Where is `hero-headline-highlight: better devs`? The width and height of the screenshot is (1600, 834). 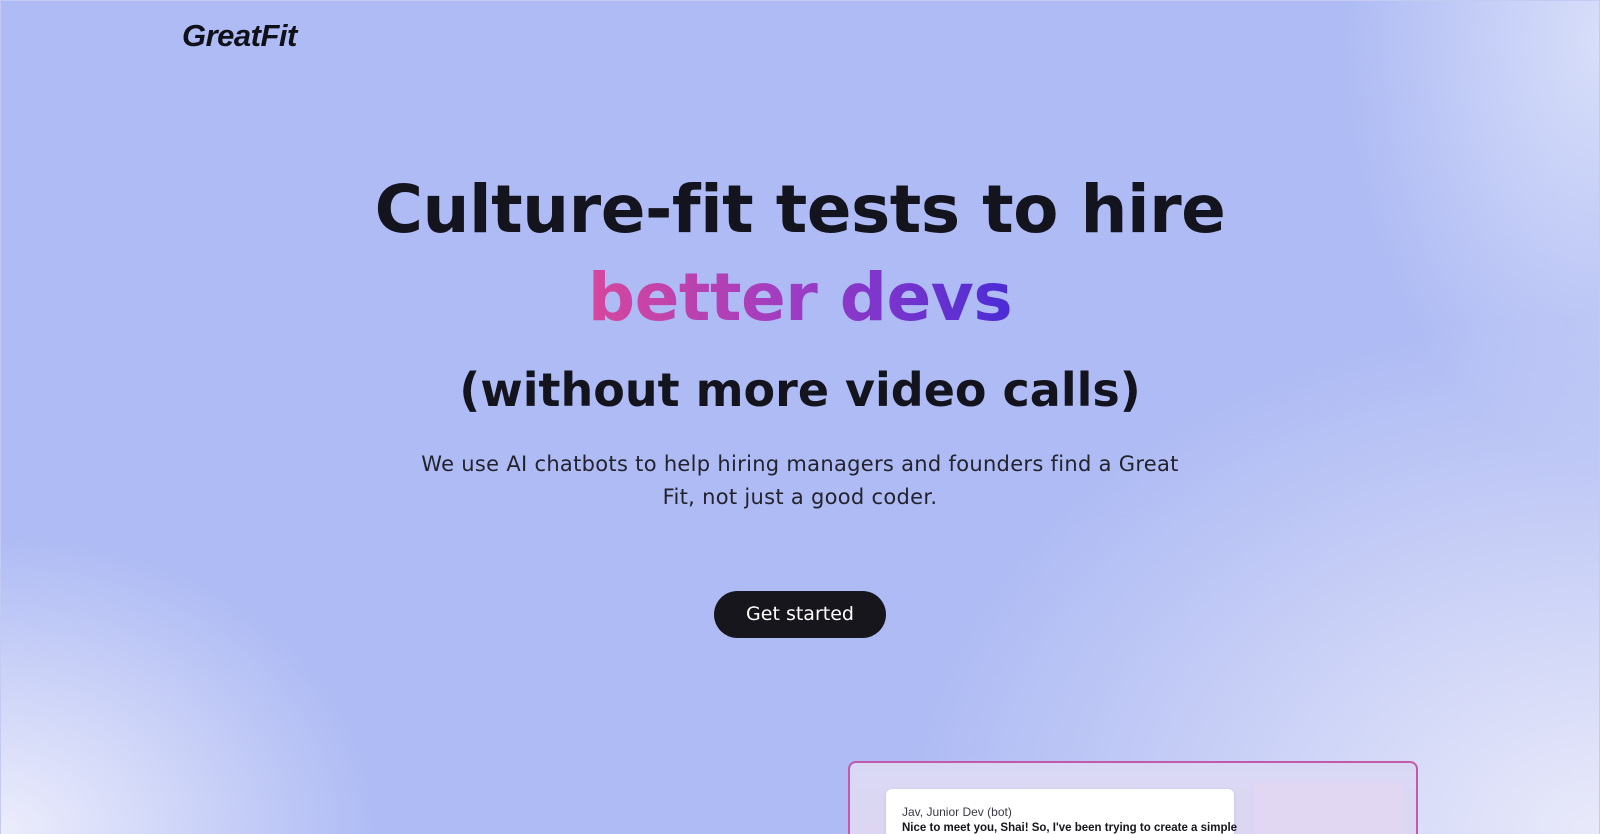
hero-headline-highlight: better devs is located at coordinates (800, 298).